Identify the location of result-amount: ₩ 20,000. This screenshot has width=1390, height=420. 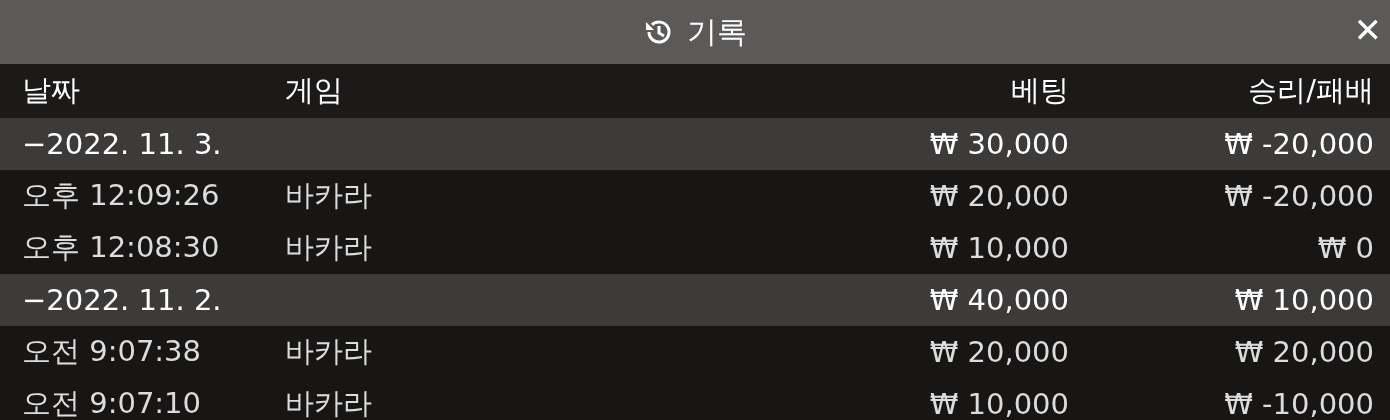
(1303, 352).